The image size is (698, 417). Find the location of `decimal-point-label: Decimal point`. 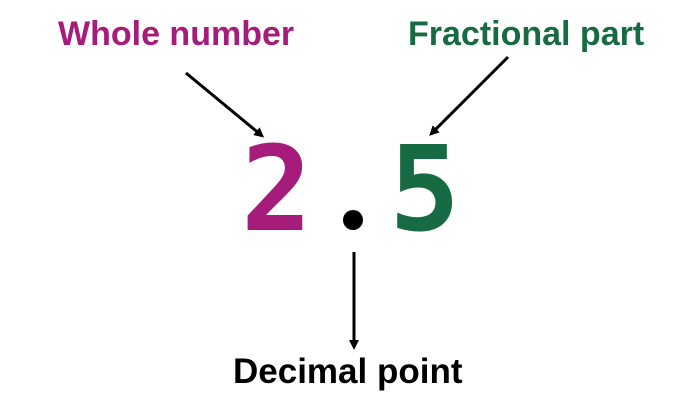

decimal-point-label: Decimal point is located at coordinates (348, 371).